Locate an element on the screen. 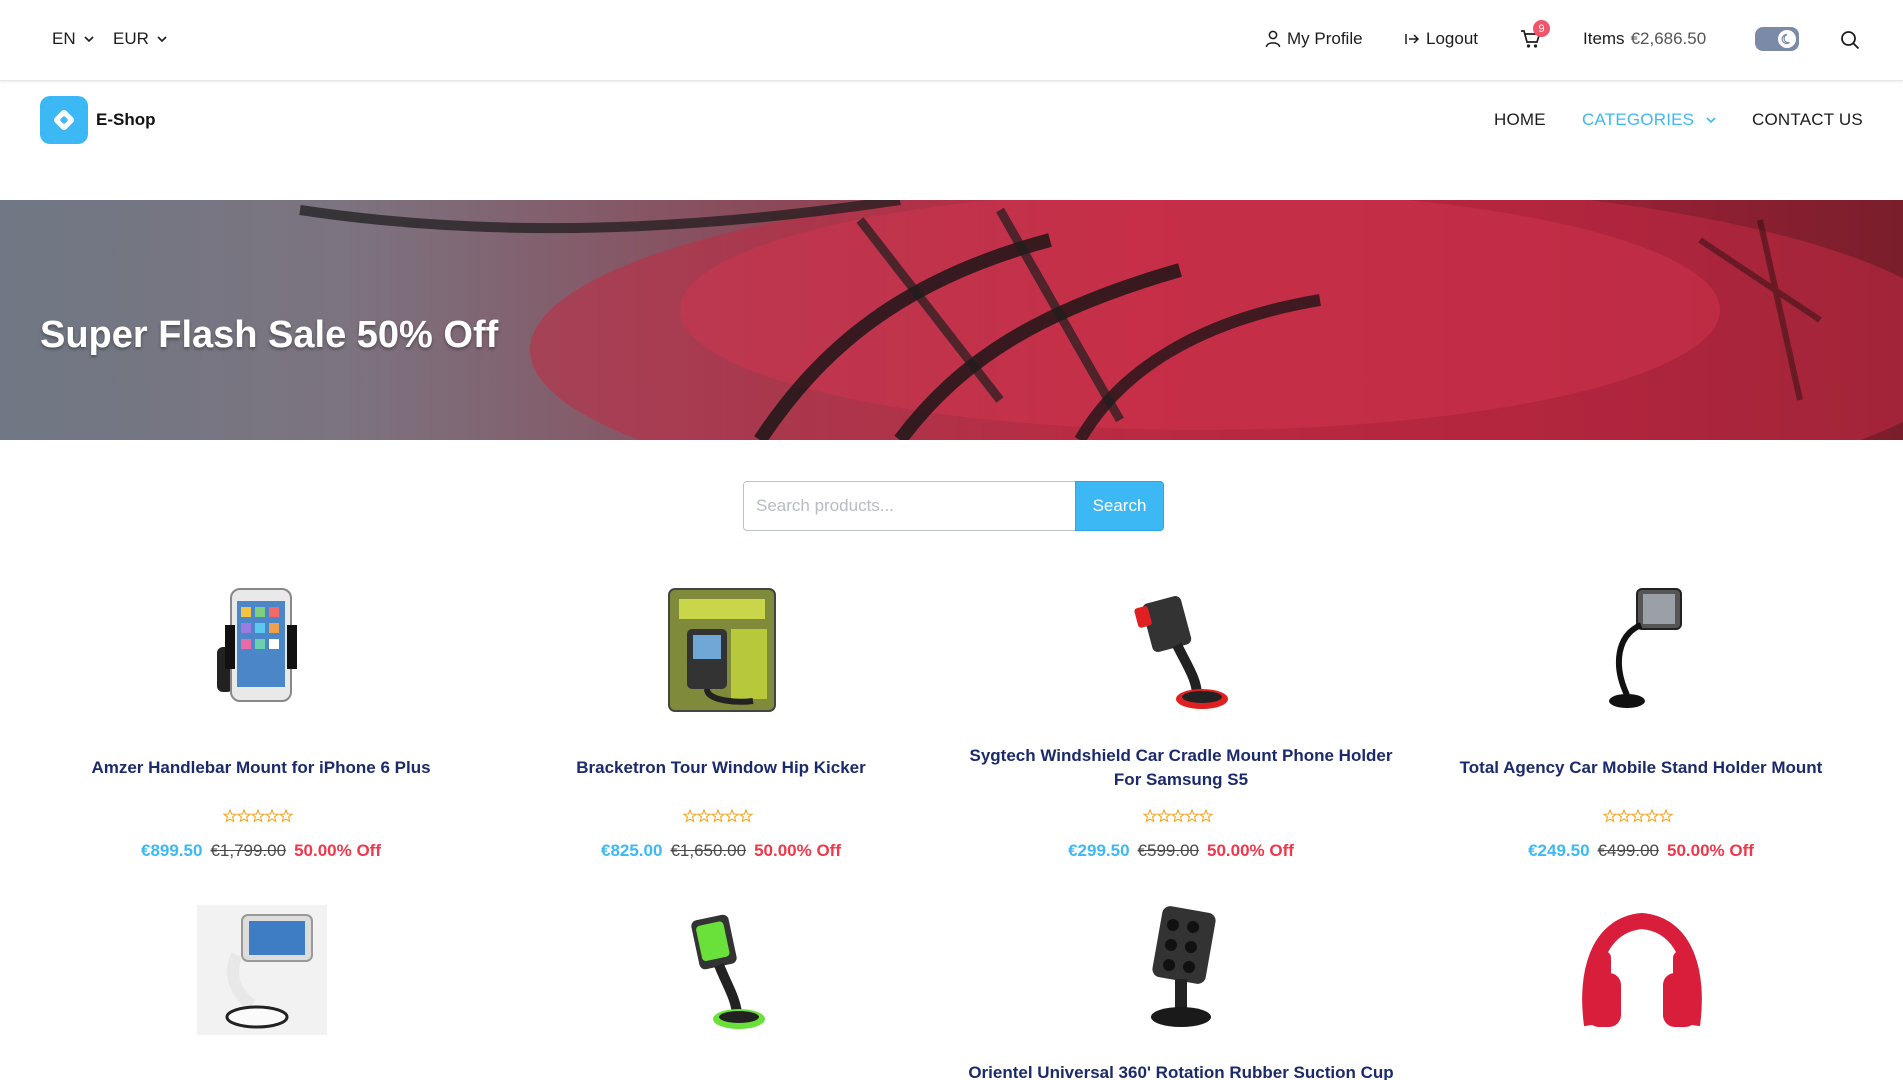 The height and width of the screenshot is (1080, 1903). product-title: Bracketron Tour Window Hip Kicker is located at coordinates (721, 768).